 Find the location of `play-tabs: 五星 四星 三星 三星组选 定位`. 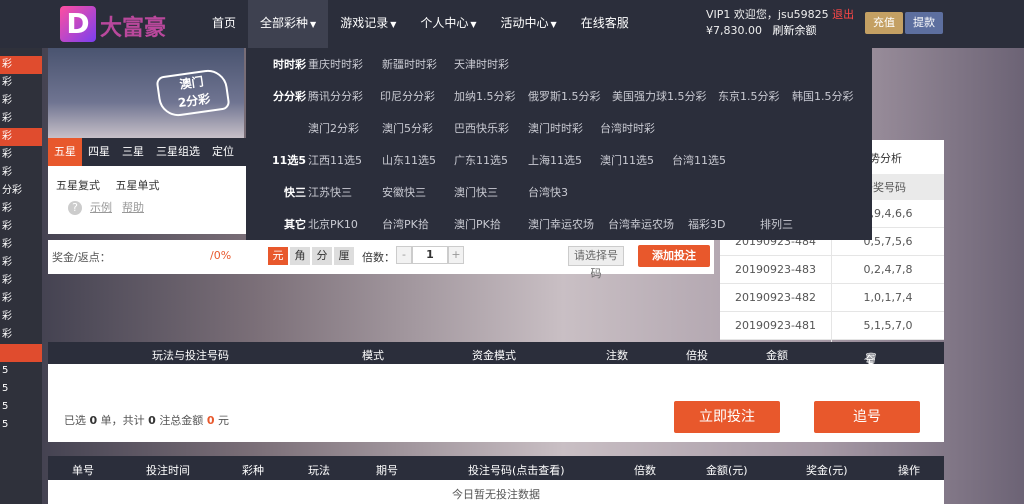

play-tabs: 五星 四星 三星 三星组选 定位 is located at coordinates (147, 152).